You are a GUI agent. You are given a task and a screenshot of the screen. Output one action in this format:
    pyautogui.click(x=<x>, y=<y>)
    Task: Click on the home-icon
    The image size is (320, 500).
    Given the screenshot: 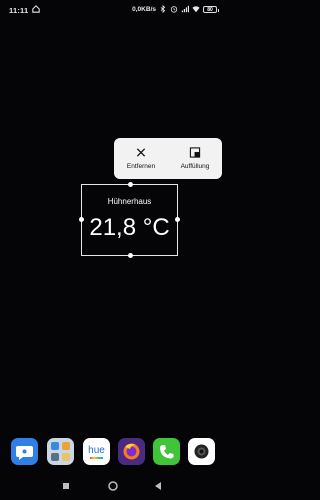 What is the action you would take?
    pyautogui.click(x=36, y=9)
    